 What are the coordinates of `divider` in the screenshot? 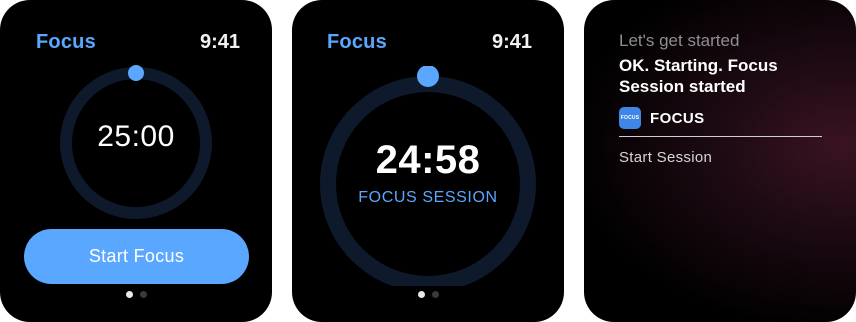 It's located at (720, 136).